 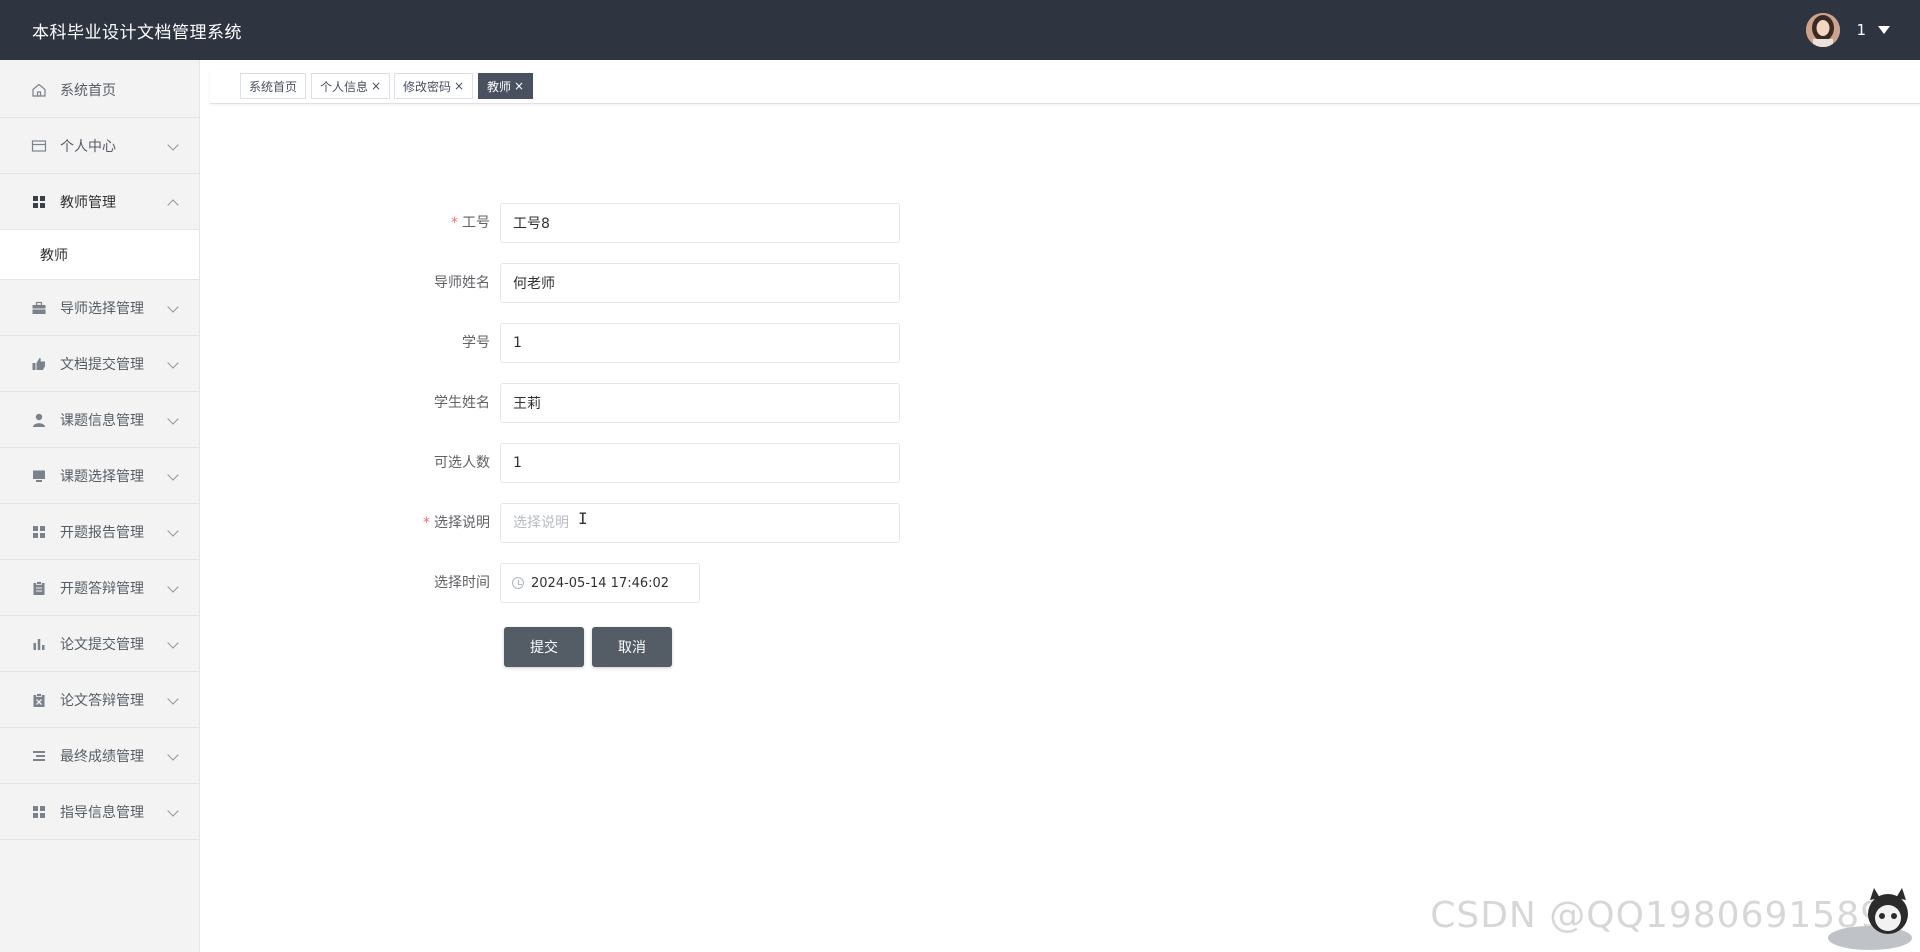 What do you see at coordinates (632, 647) in the screenshot?
I see `cancel-button: 取消` at bounding box center [632, 647].